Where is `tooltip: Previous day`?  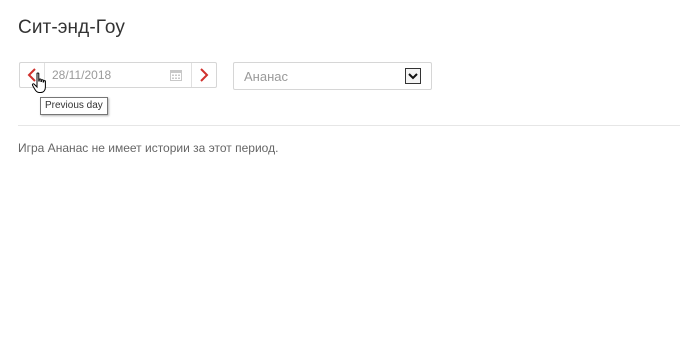 tooltip: Previous day is located at coordinates (74, 106).